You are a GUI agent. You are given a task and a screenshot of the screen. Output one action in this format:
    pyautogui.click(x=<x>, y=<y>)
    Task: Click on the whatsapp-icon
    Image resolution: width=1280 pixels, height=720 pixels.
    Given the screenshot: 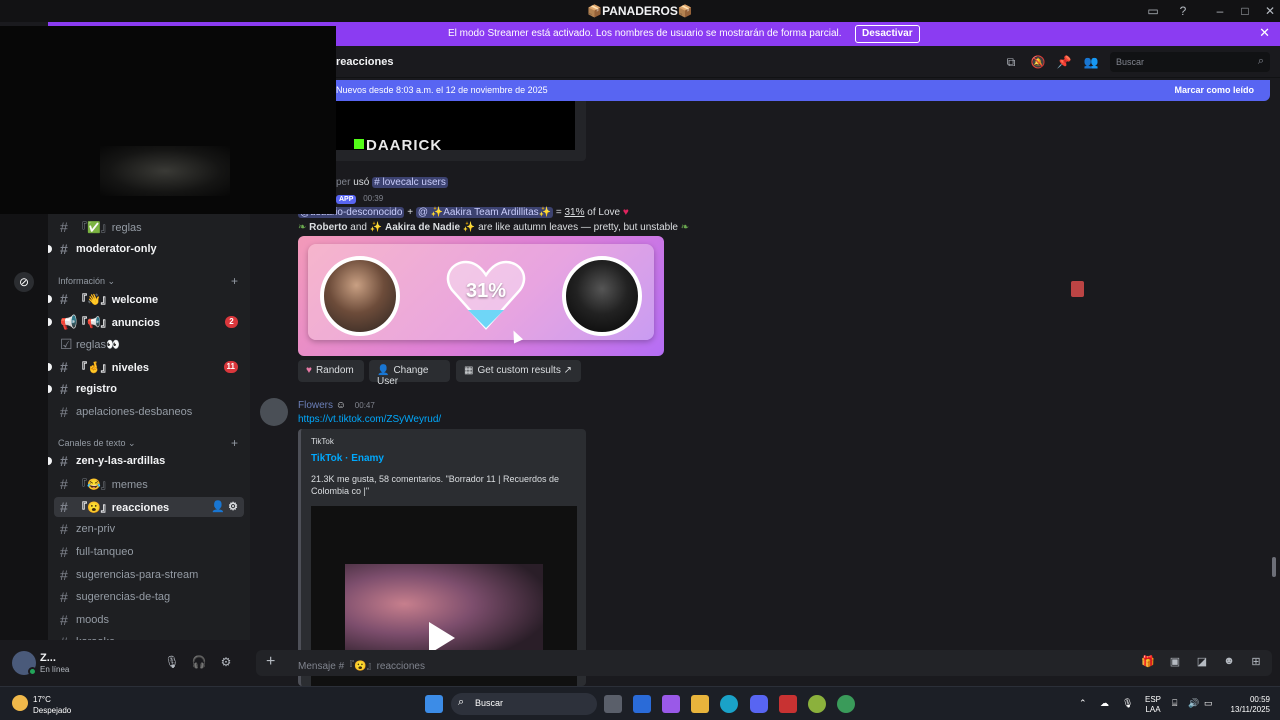 What is the action you would take?
    pyautogui.click(x=846, y=704)
    